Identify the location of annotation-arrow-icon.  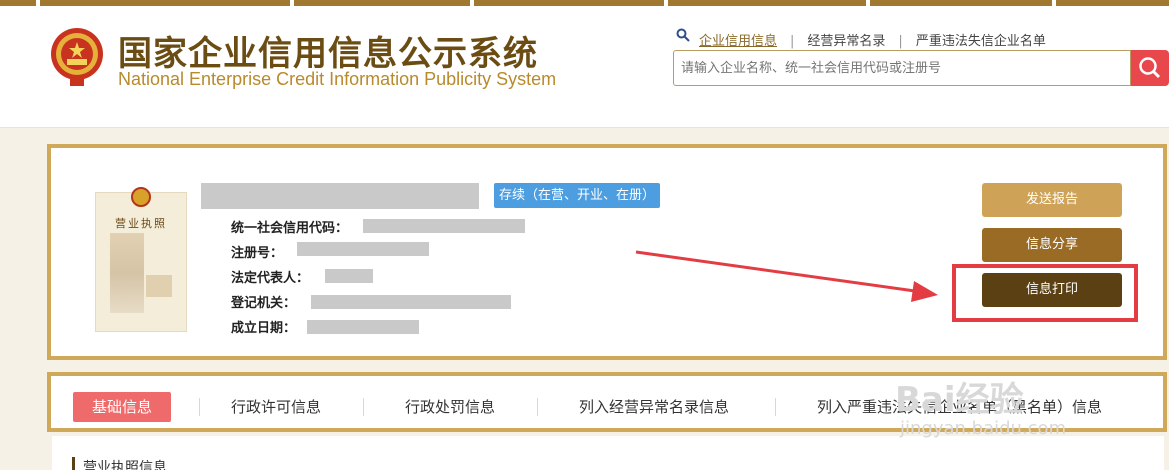
(786, 276).